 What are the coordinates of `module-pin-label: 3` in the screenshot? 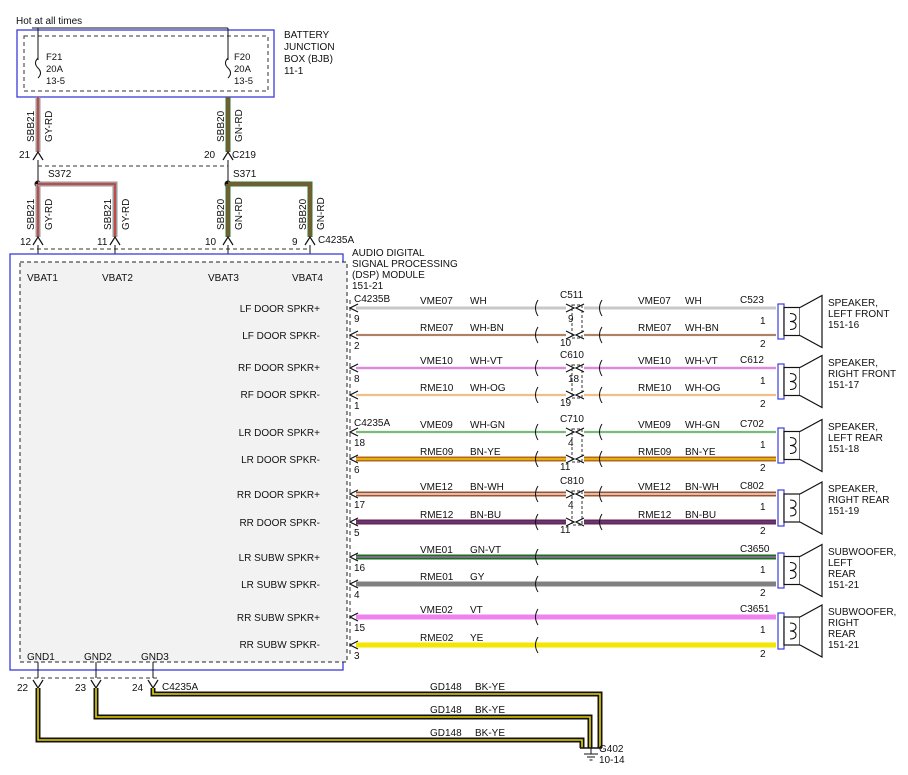 It's located at (357, 656).